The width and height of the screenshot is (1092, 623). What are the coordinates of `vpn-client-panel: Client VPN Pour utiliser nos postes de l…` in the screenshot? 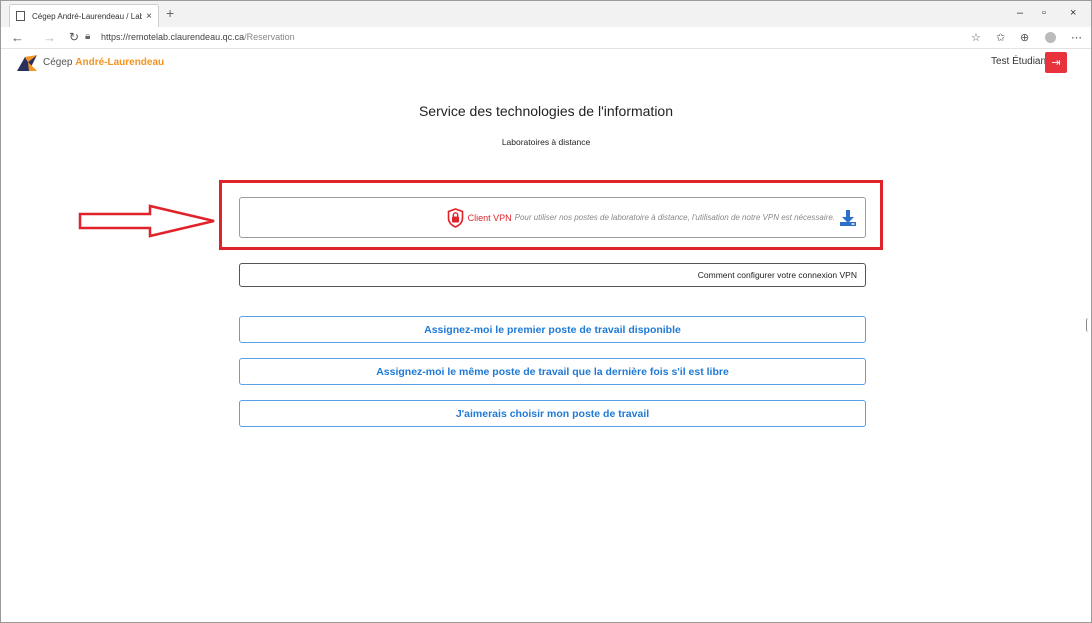 It's located at (552, 217).